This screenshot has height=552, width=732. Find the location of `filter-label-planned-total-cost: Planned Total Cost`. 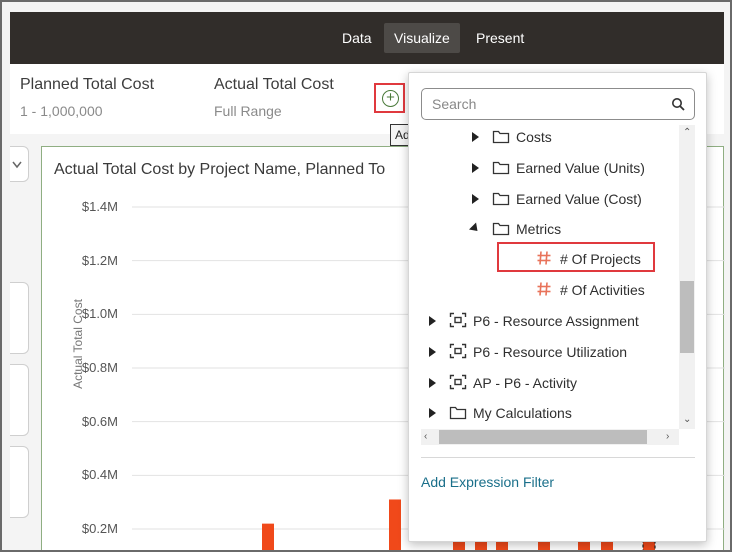

filter-label-planned-total-cost: Planned Total Cost is located at coordinates (87, 85).